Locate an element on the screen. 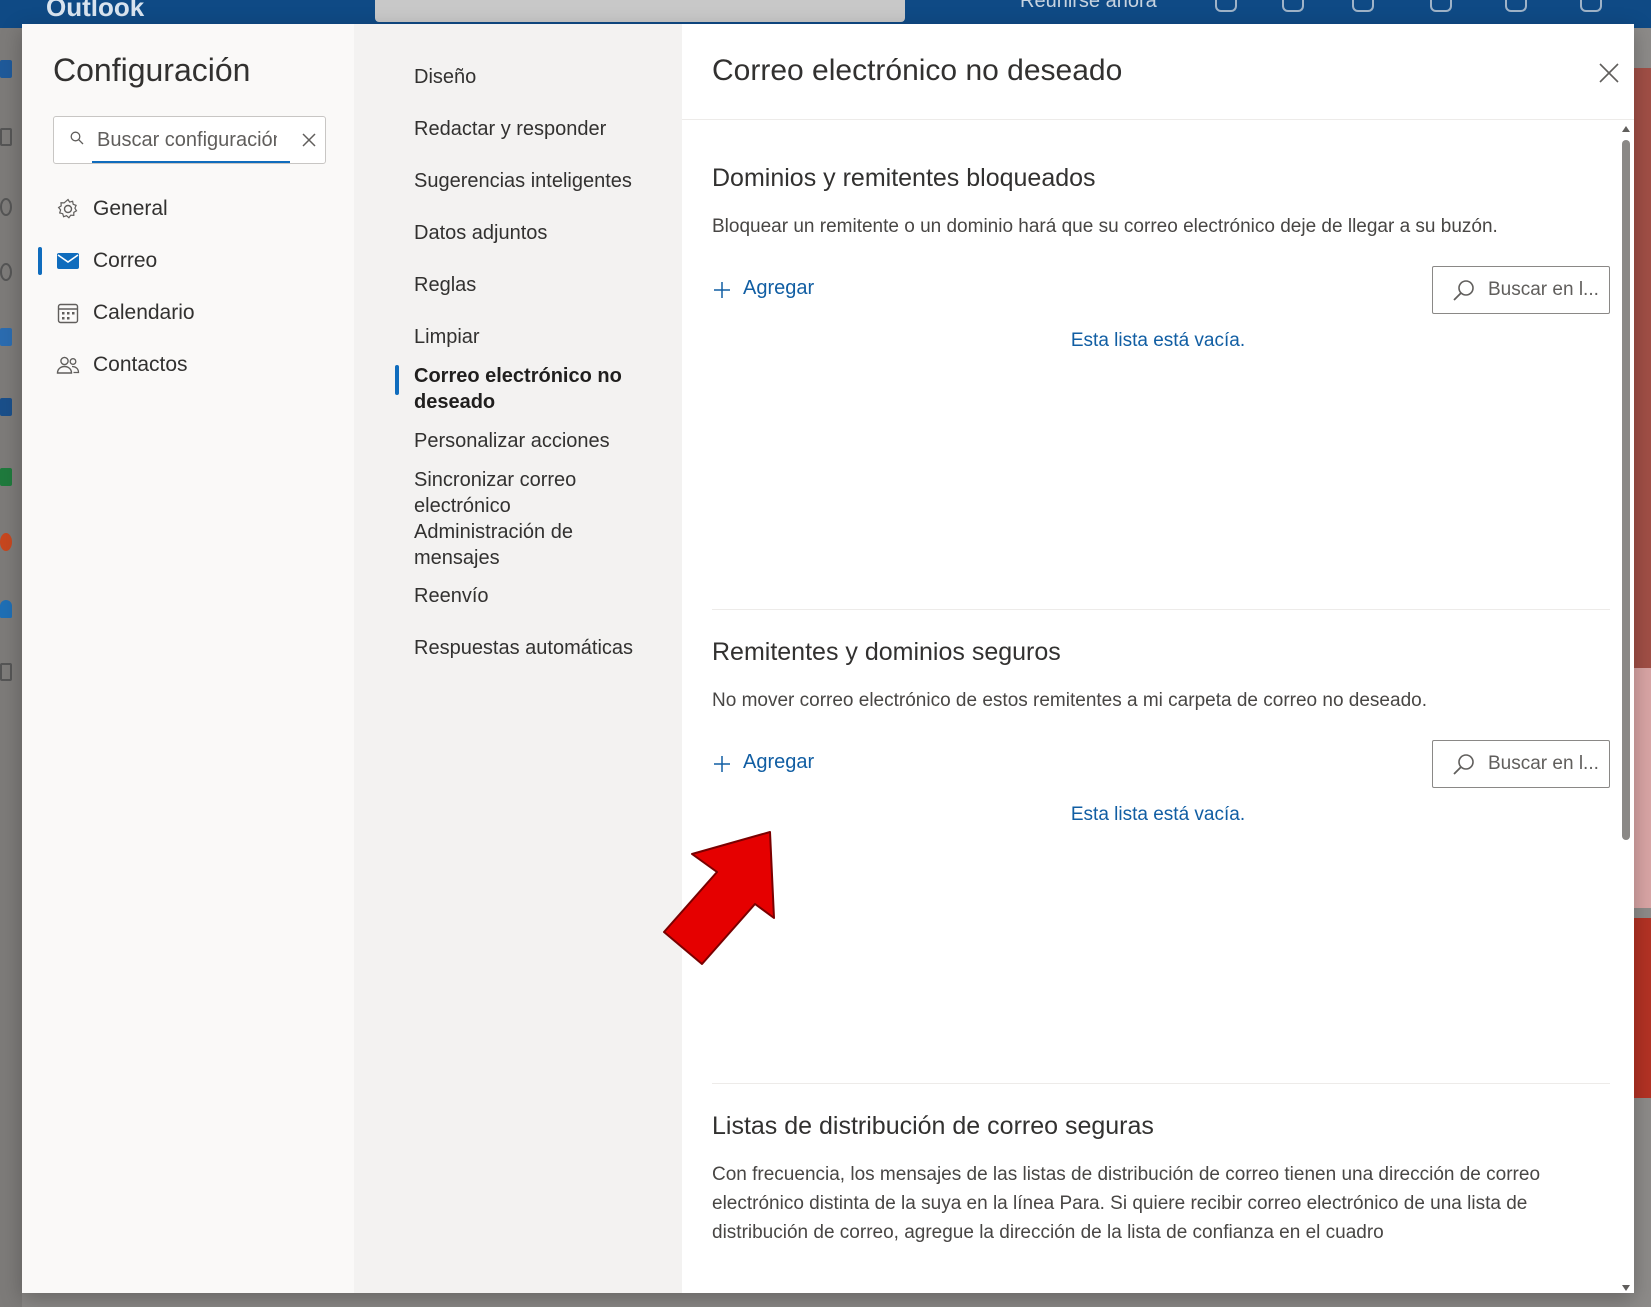 The width and height of the screenshot is (1651, 1307). my-day-icon is located at coordinates (1293, 6).